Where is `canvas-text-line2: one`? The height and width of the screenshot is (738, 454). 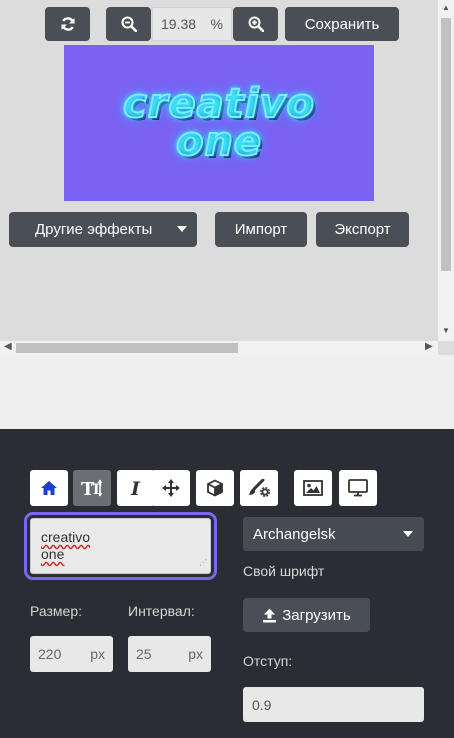
canvas-text-line2: one is located at coordinates (219, 142).